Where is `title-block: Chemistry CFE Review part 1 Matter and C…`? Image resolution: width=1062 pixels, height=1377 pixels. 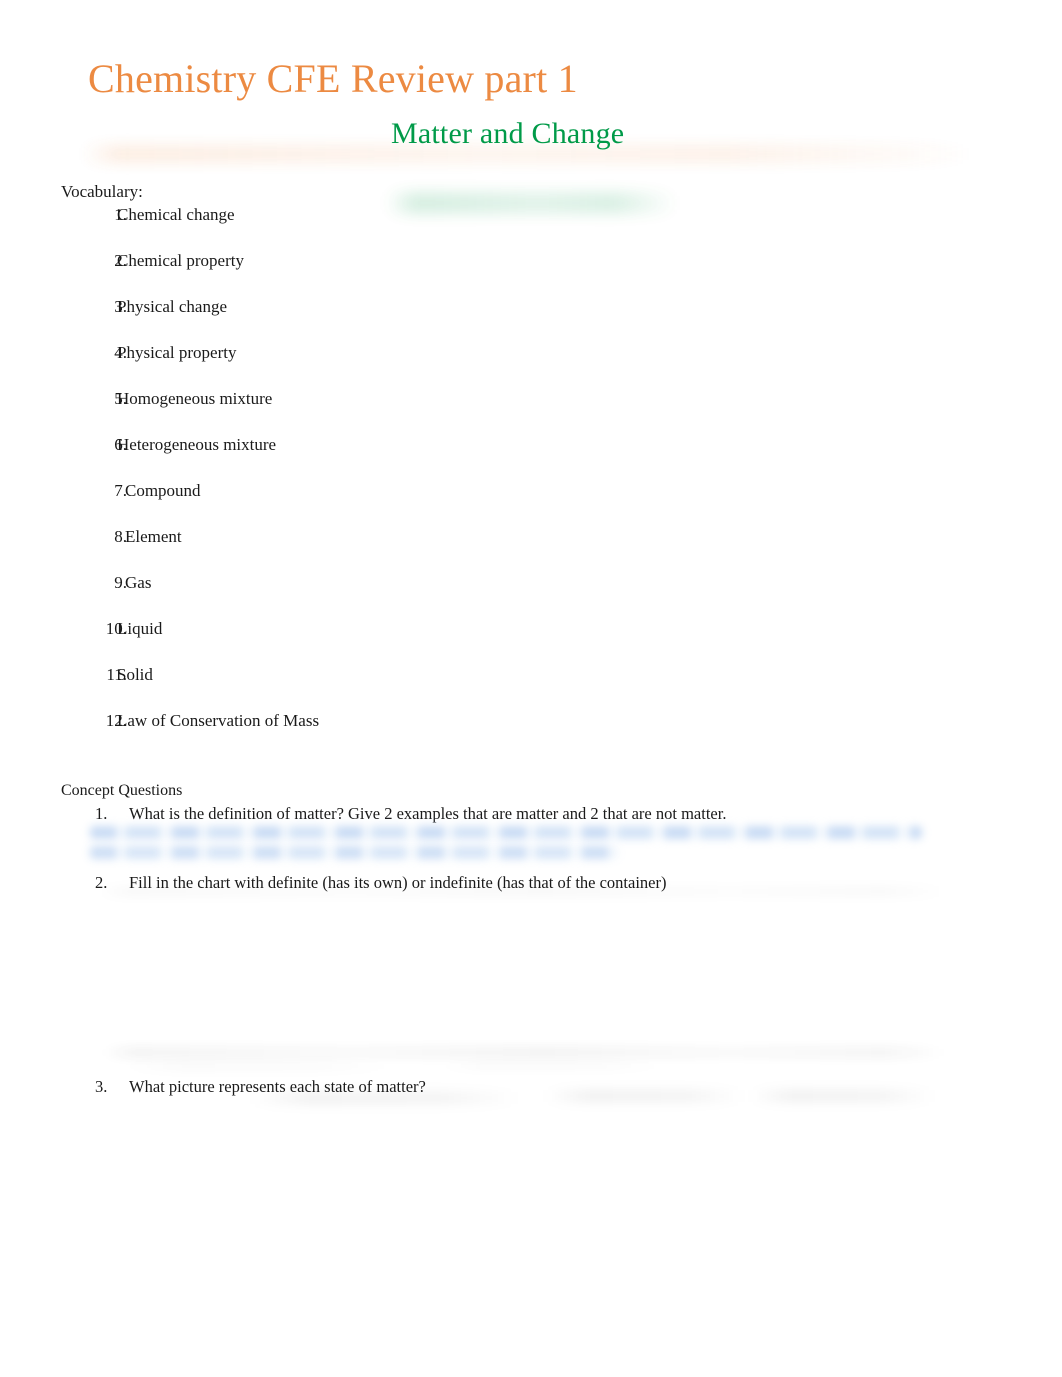
title-block: Chemistry CFE Review part 1 Matter and C… is located at coordinates (531, 133).